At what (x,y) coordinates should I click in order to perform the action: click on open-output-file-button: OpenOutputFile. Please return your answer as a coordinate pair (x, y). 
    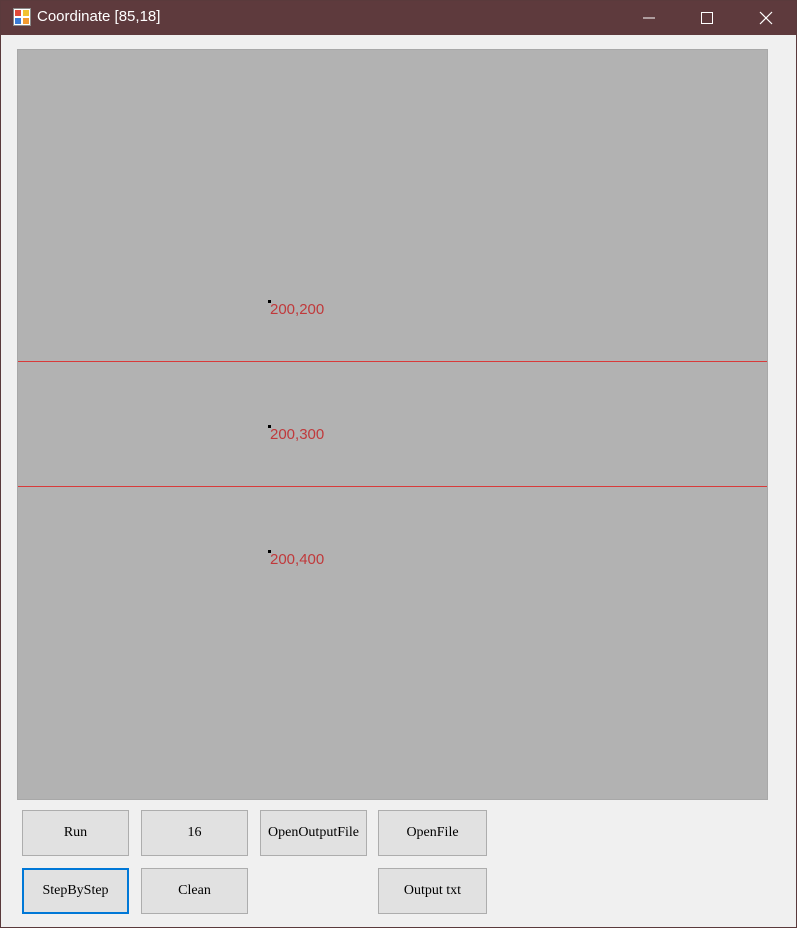
    Looking at the image, I should click on (313, 833).